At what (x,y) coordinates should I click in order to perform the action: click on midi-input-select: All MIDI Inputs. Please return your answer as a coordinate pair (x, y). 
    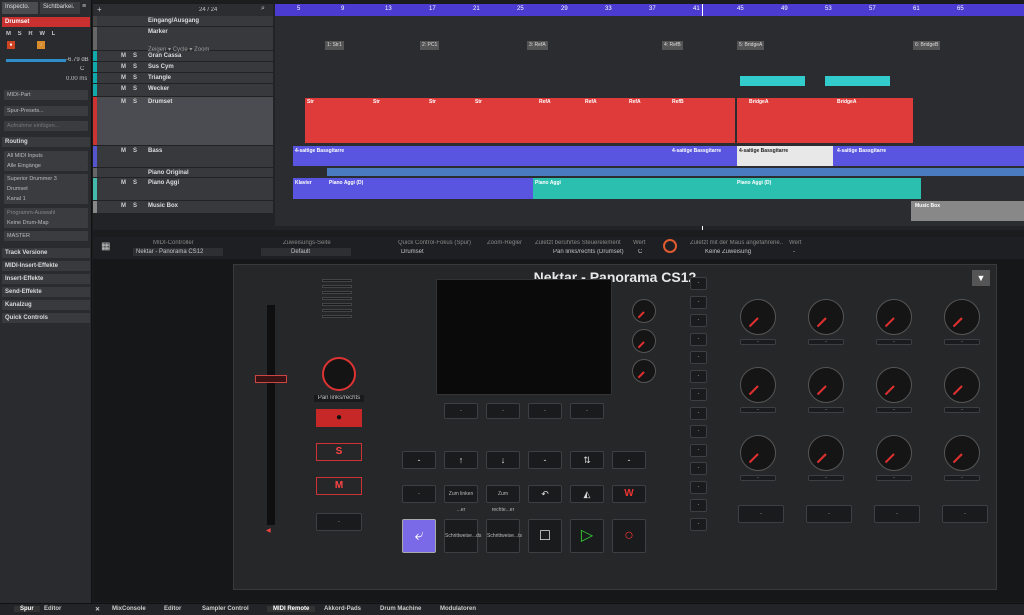
    Looking at the image, I should click on (46, 156).